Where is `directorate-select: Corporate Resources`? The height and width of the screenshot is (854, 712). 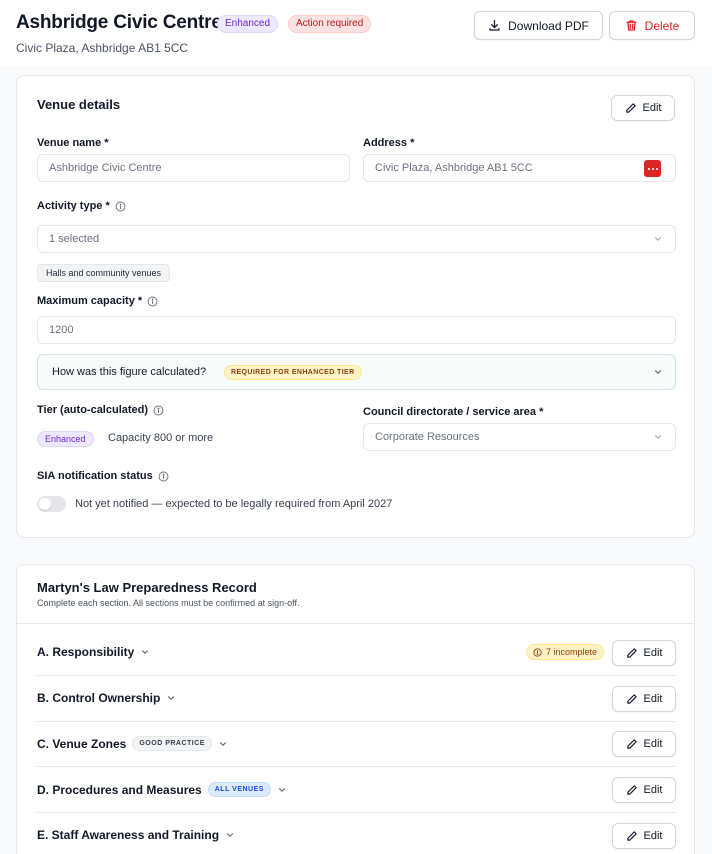 directorate-select: Corporate Resources is located at coordinates (519, 437).